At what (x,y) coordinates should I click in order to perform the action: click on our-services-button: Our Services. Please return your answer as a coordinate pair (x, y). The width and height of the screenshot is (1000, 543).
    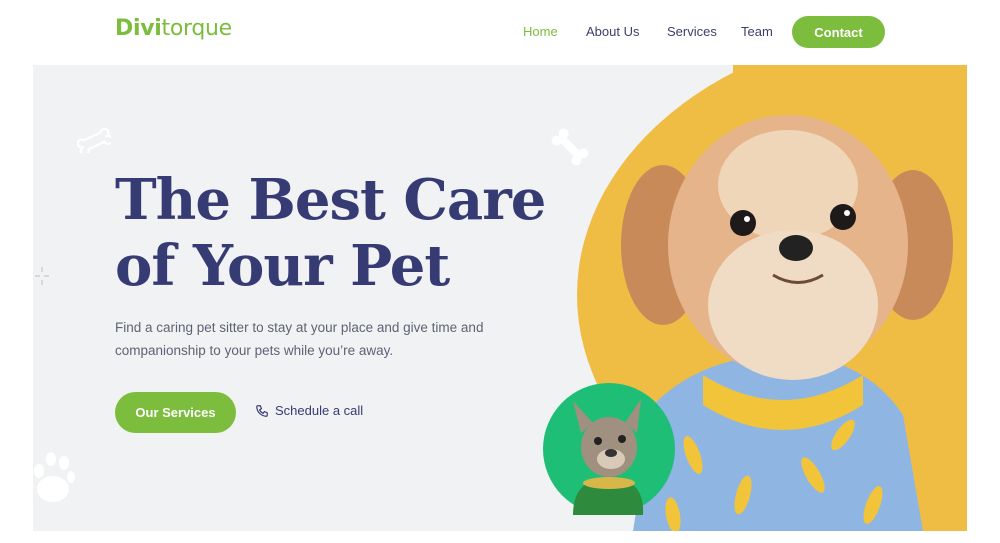
    Looking at the image, I should click on (175, 412).